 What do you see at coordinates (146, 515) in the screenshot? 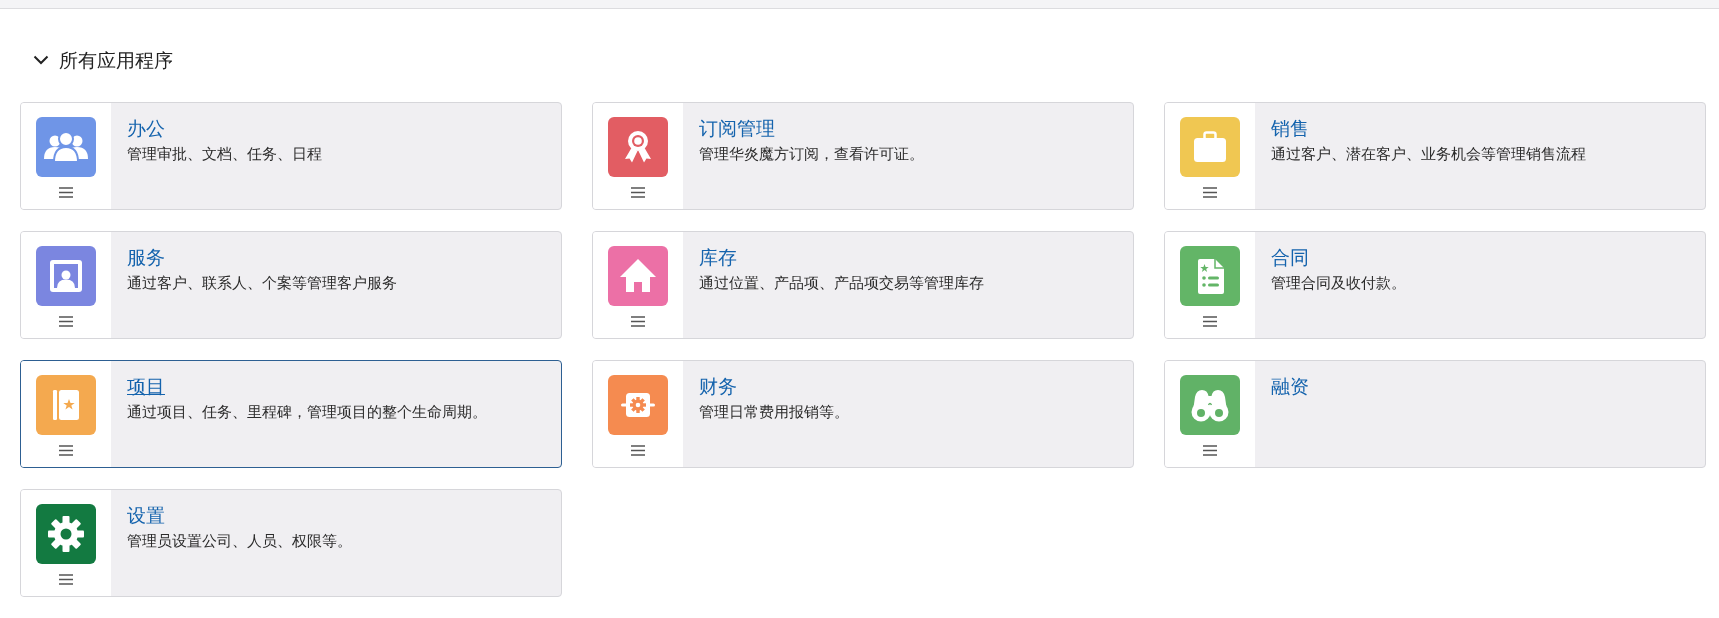
I see `app-title-link: 设置` at bounding box center [146, 515].